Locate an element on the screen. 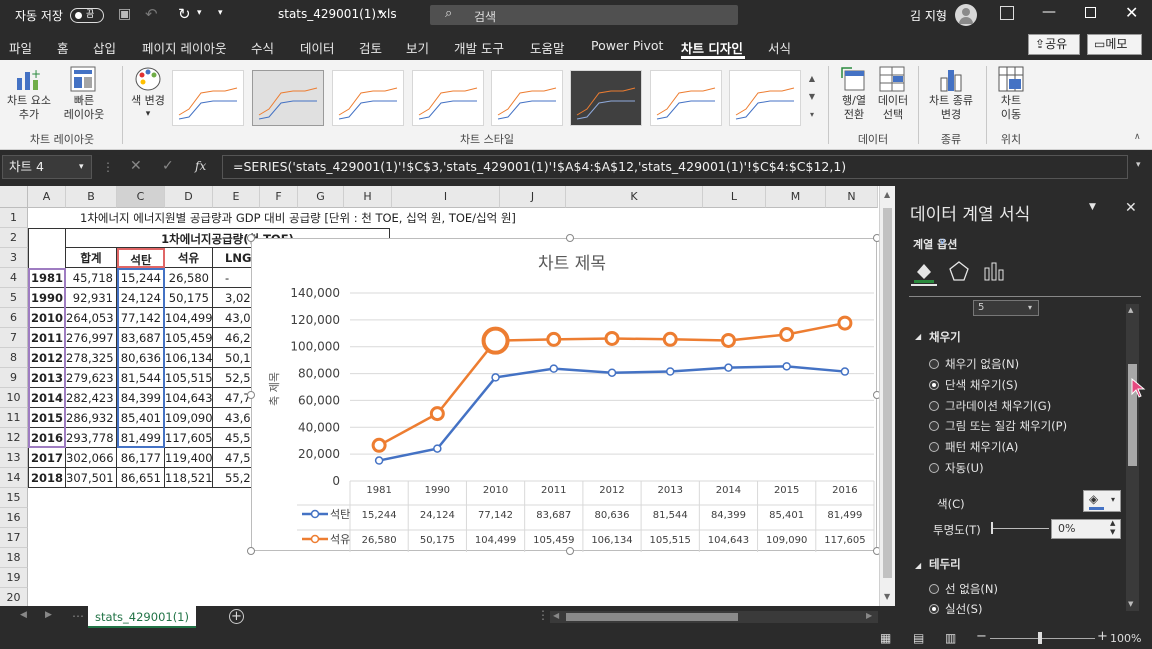 This screenshot has width=1152, height=649. enter-icon: ✓ is located at coordinates (168, 166).